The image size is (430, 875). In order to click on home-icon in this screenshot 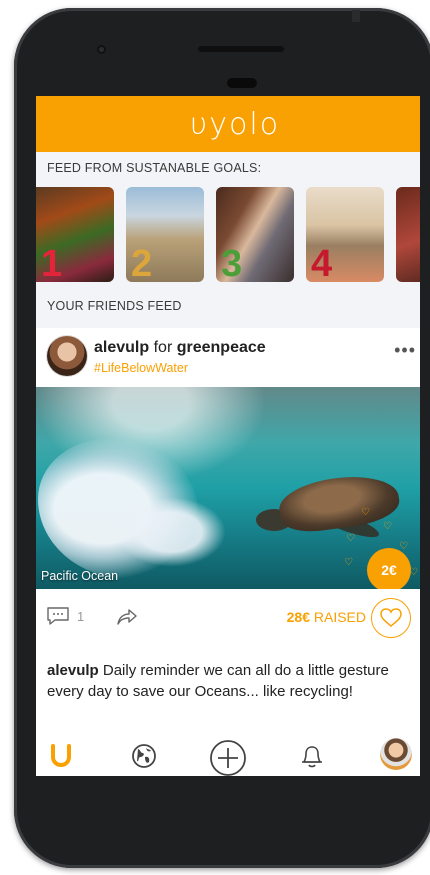, I will do `click(61, 756)`.